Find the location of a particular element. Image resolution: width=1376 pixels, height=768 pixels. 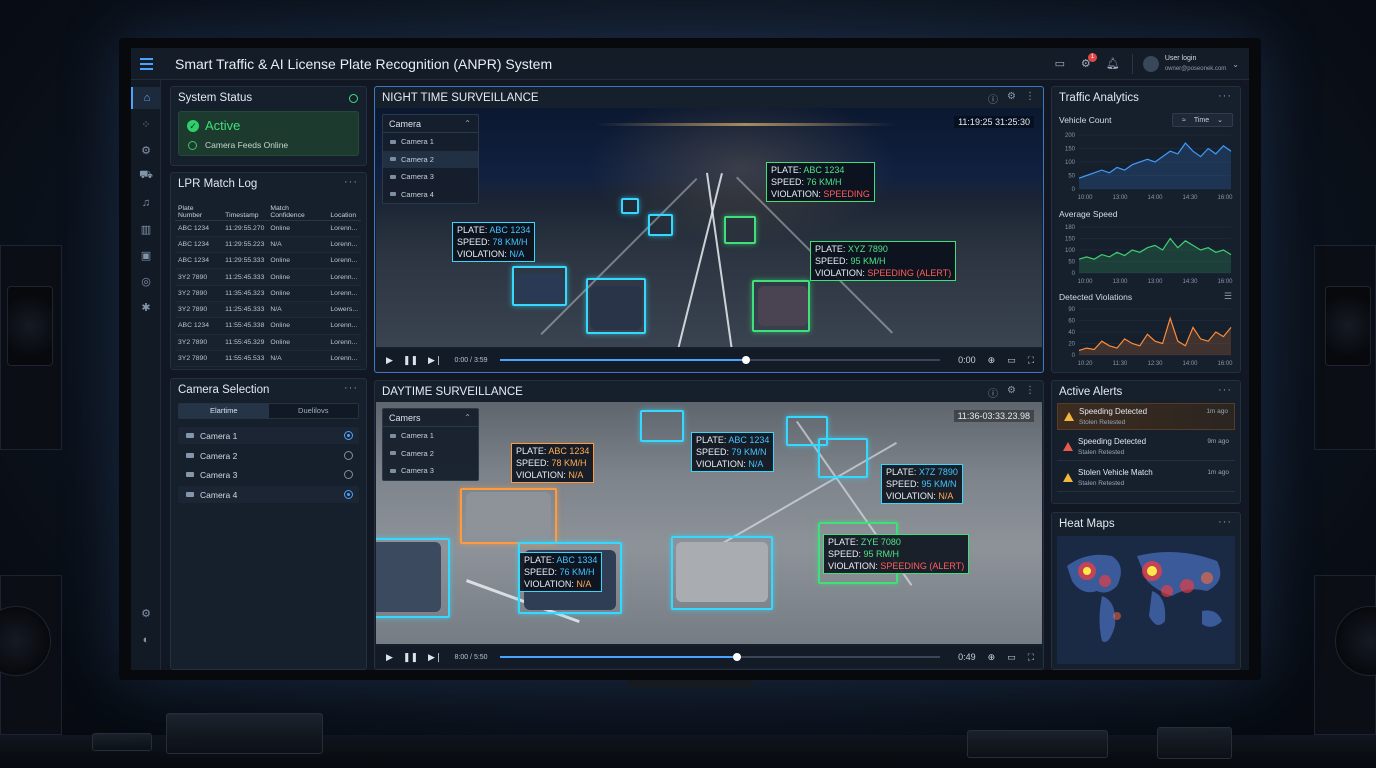

camera-dropdown: Camers ⌃ Camera 1 Camera 2 Camera 3 is located at coordinates (430, 444).